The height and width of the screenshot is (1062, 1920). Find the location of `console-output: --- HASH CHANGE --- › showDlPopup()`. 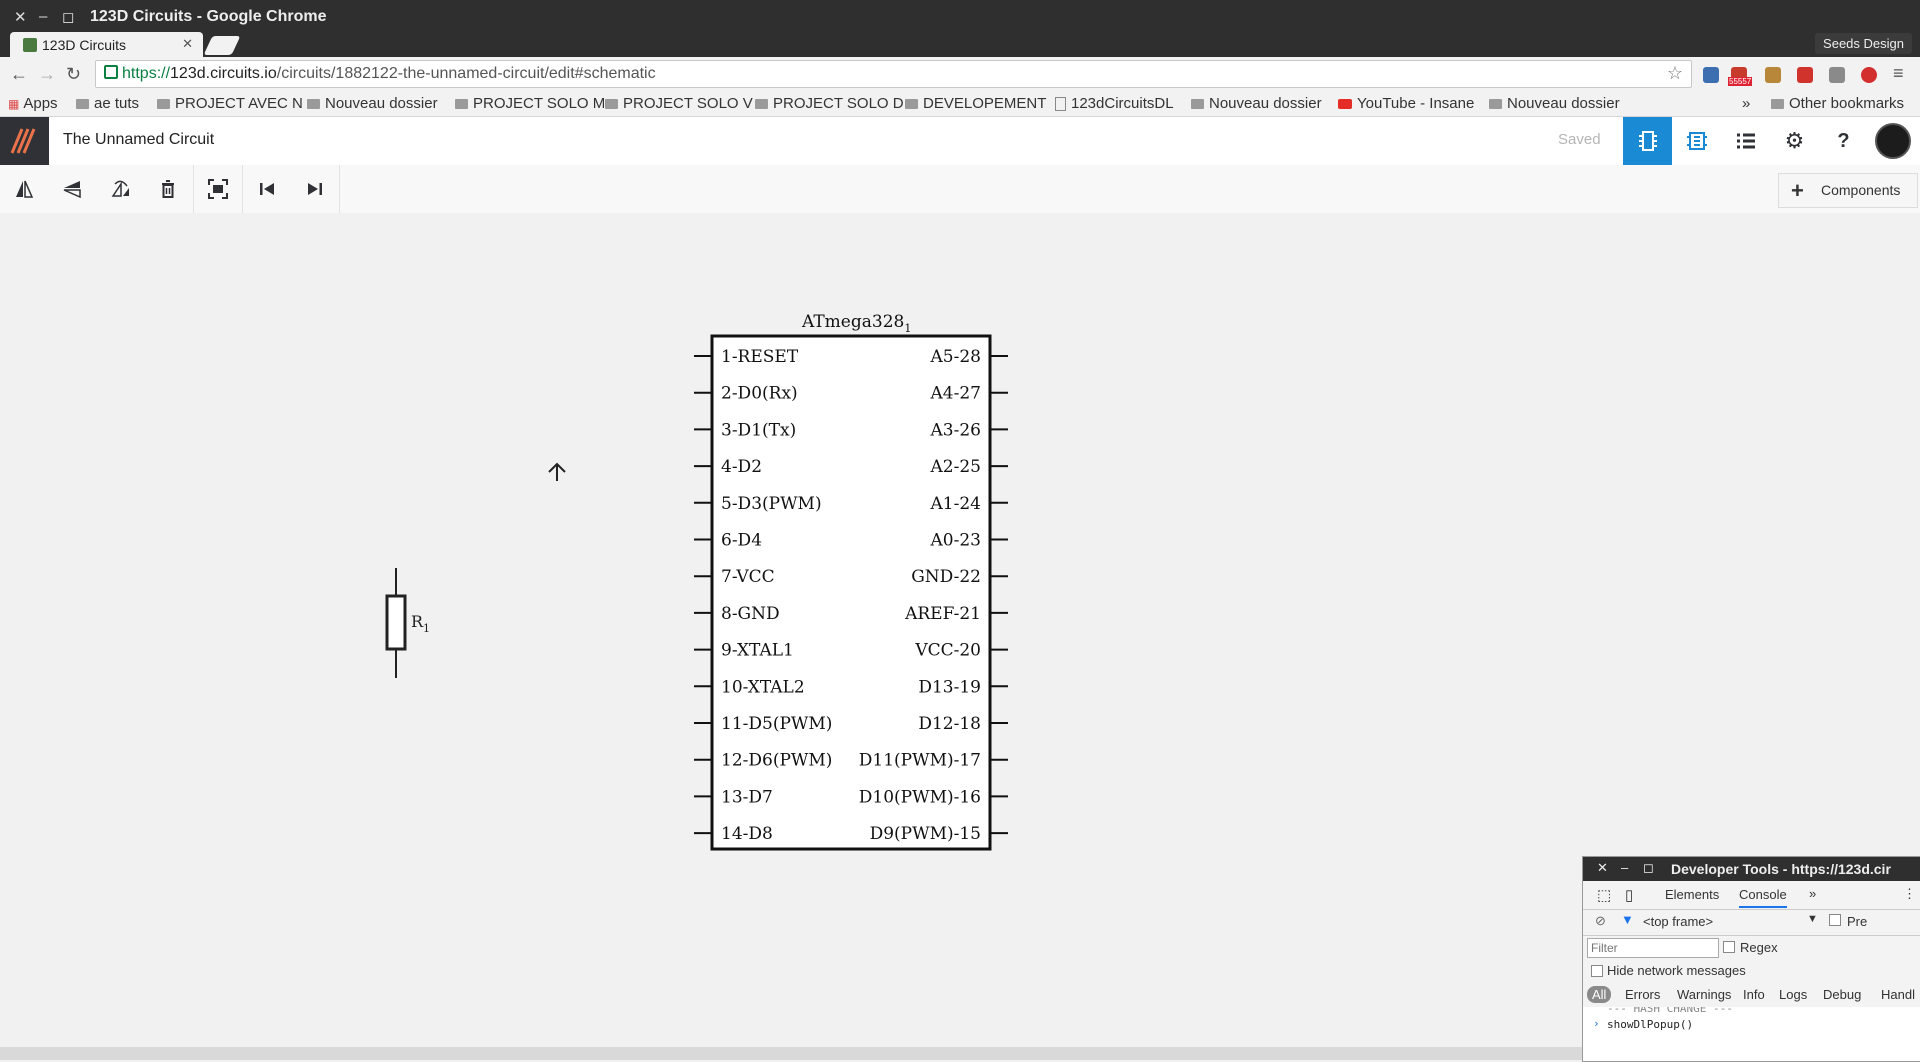

console-output: --- HASH CHANGE --- › showDlPopup() is located at coordinates (1751, 1034).